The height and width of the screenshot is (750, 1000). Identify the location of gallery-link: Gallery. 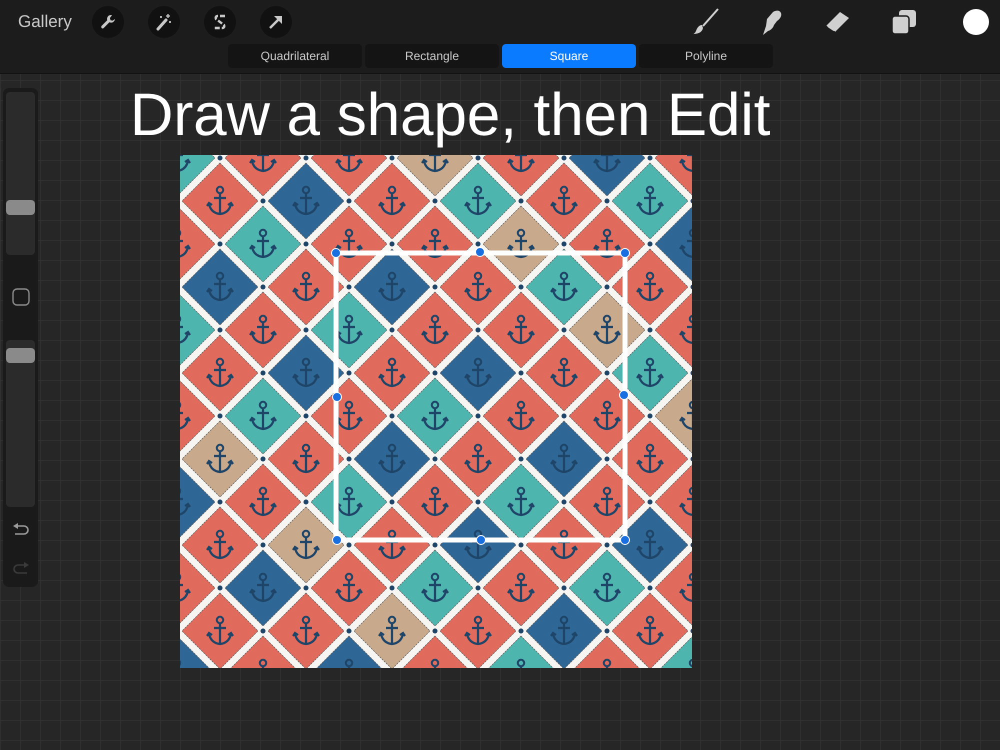
(45, 22).